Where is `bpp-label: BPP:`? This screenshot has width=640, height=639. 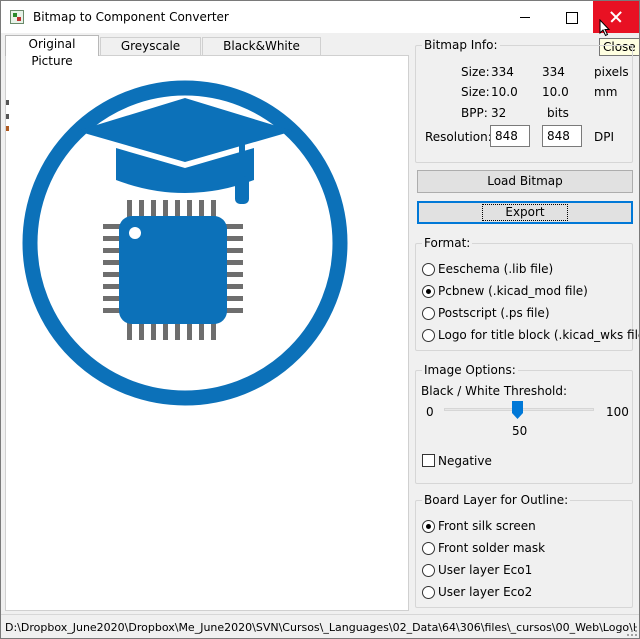
bpp-label: BPP: is located at coordinates (474, 113).